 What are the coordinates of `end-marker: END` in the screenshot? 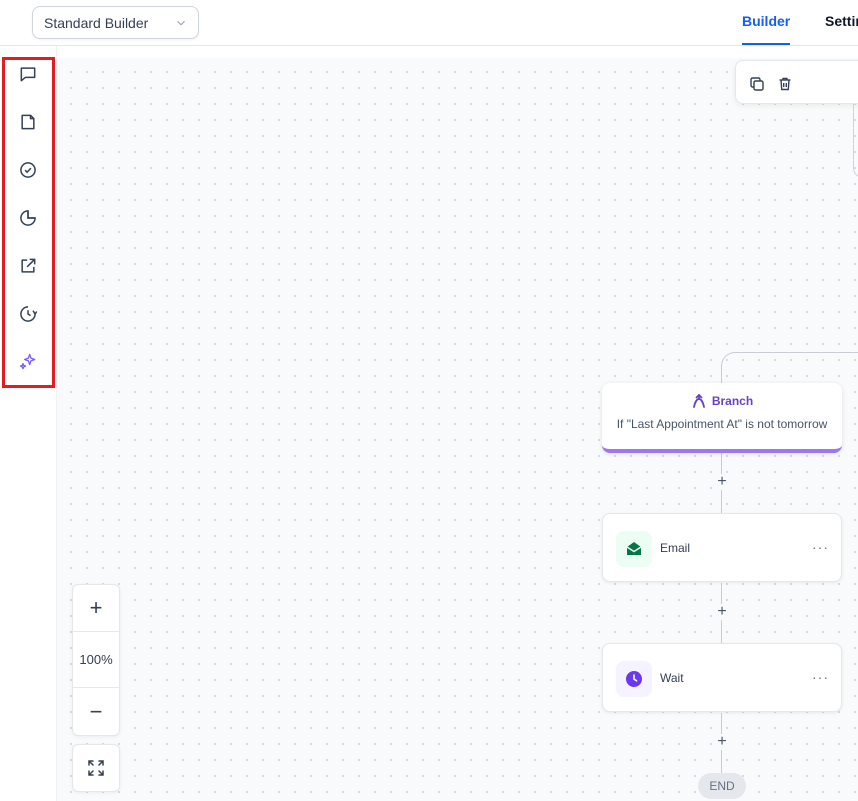 It's located at (722, 786).